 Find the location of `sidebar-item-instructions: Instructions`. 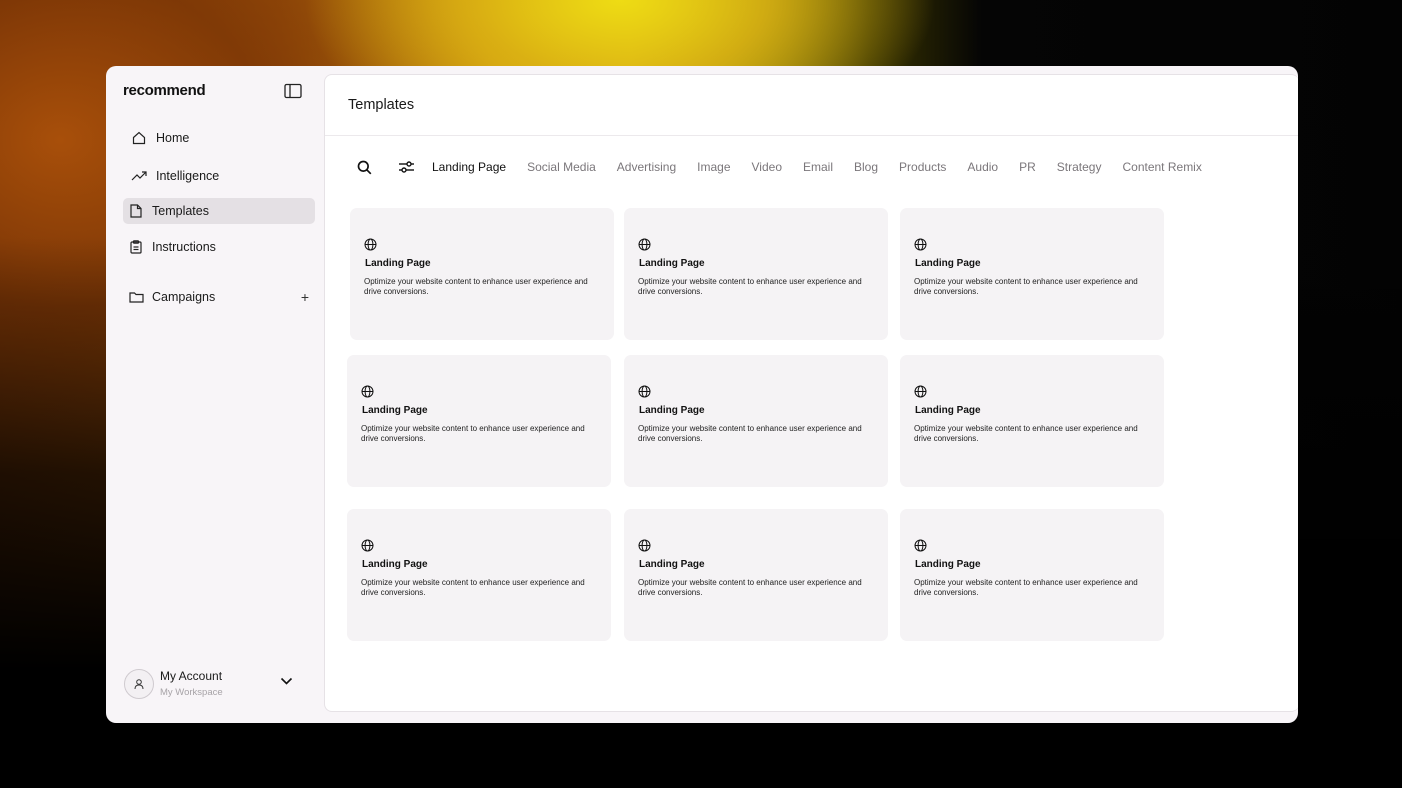

sidebar-item-instructions: Instructions is located at coordinates (219, 247).